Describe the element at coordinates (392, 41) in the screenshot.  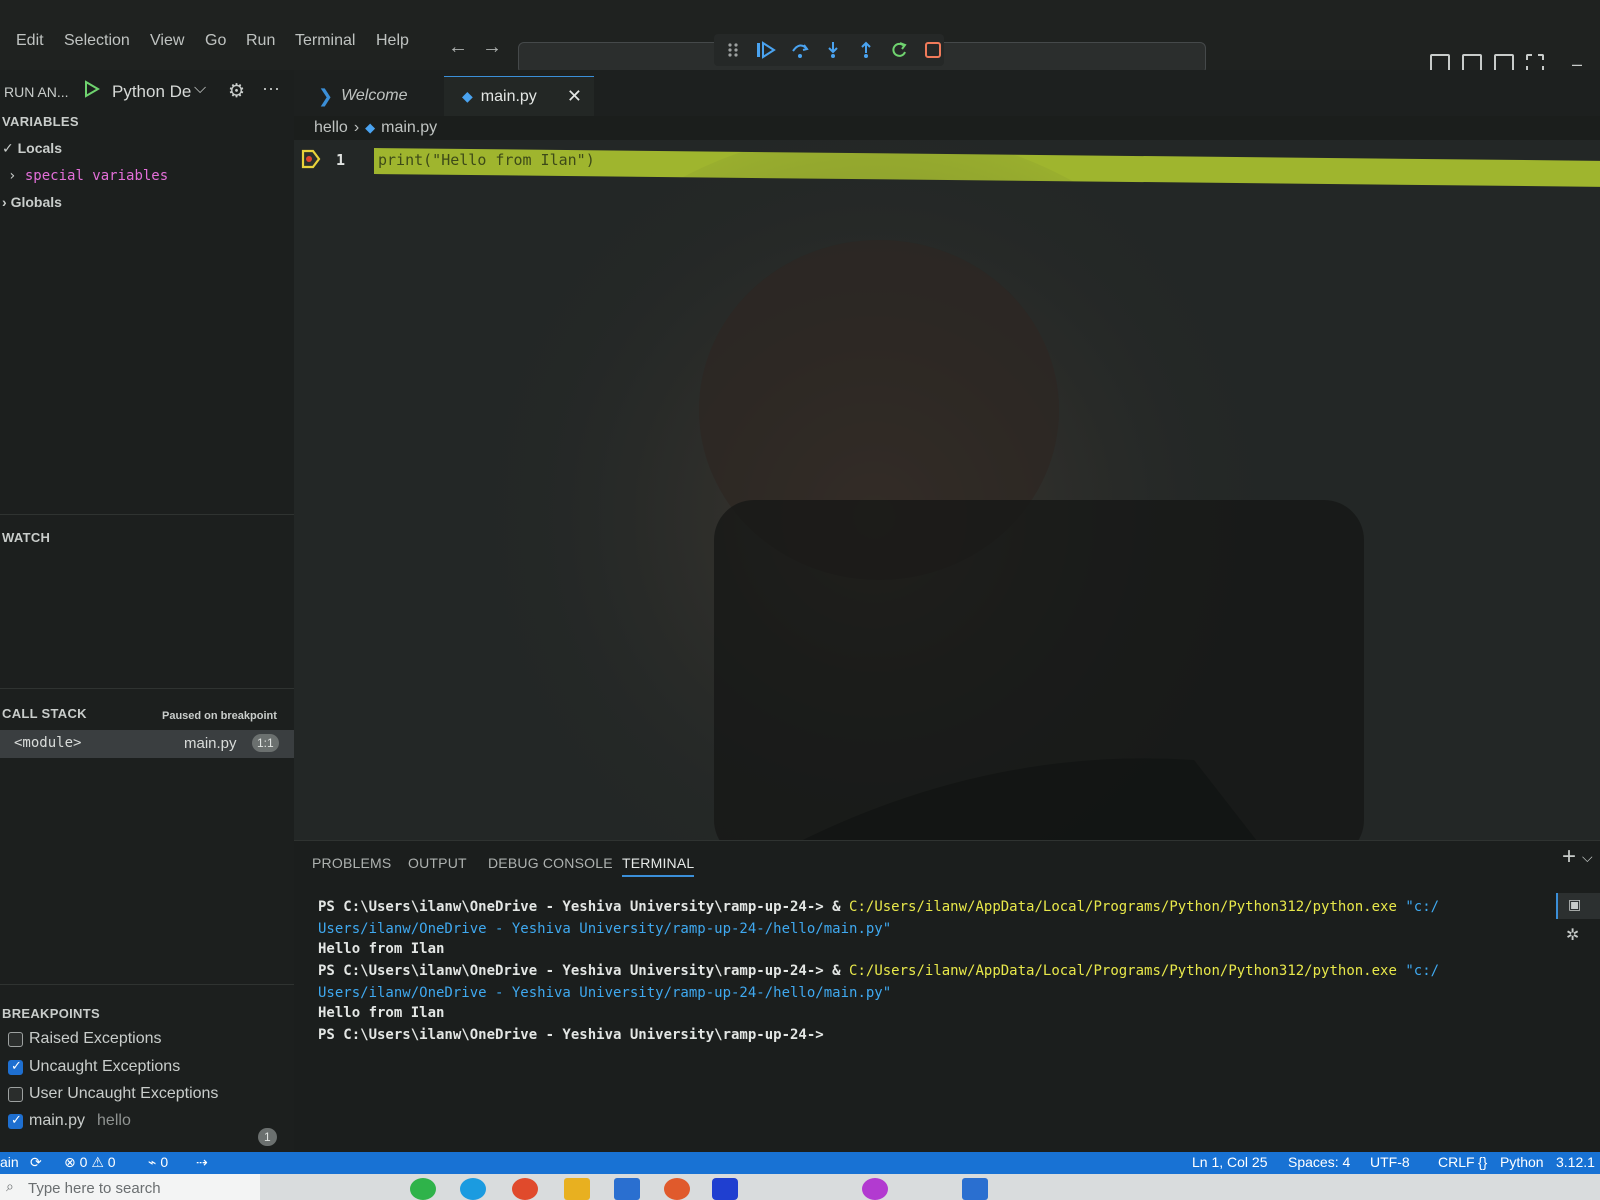
I see `menu-help: Help` at that location.